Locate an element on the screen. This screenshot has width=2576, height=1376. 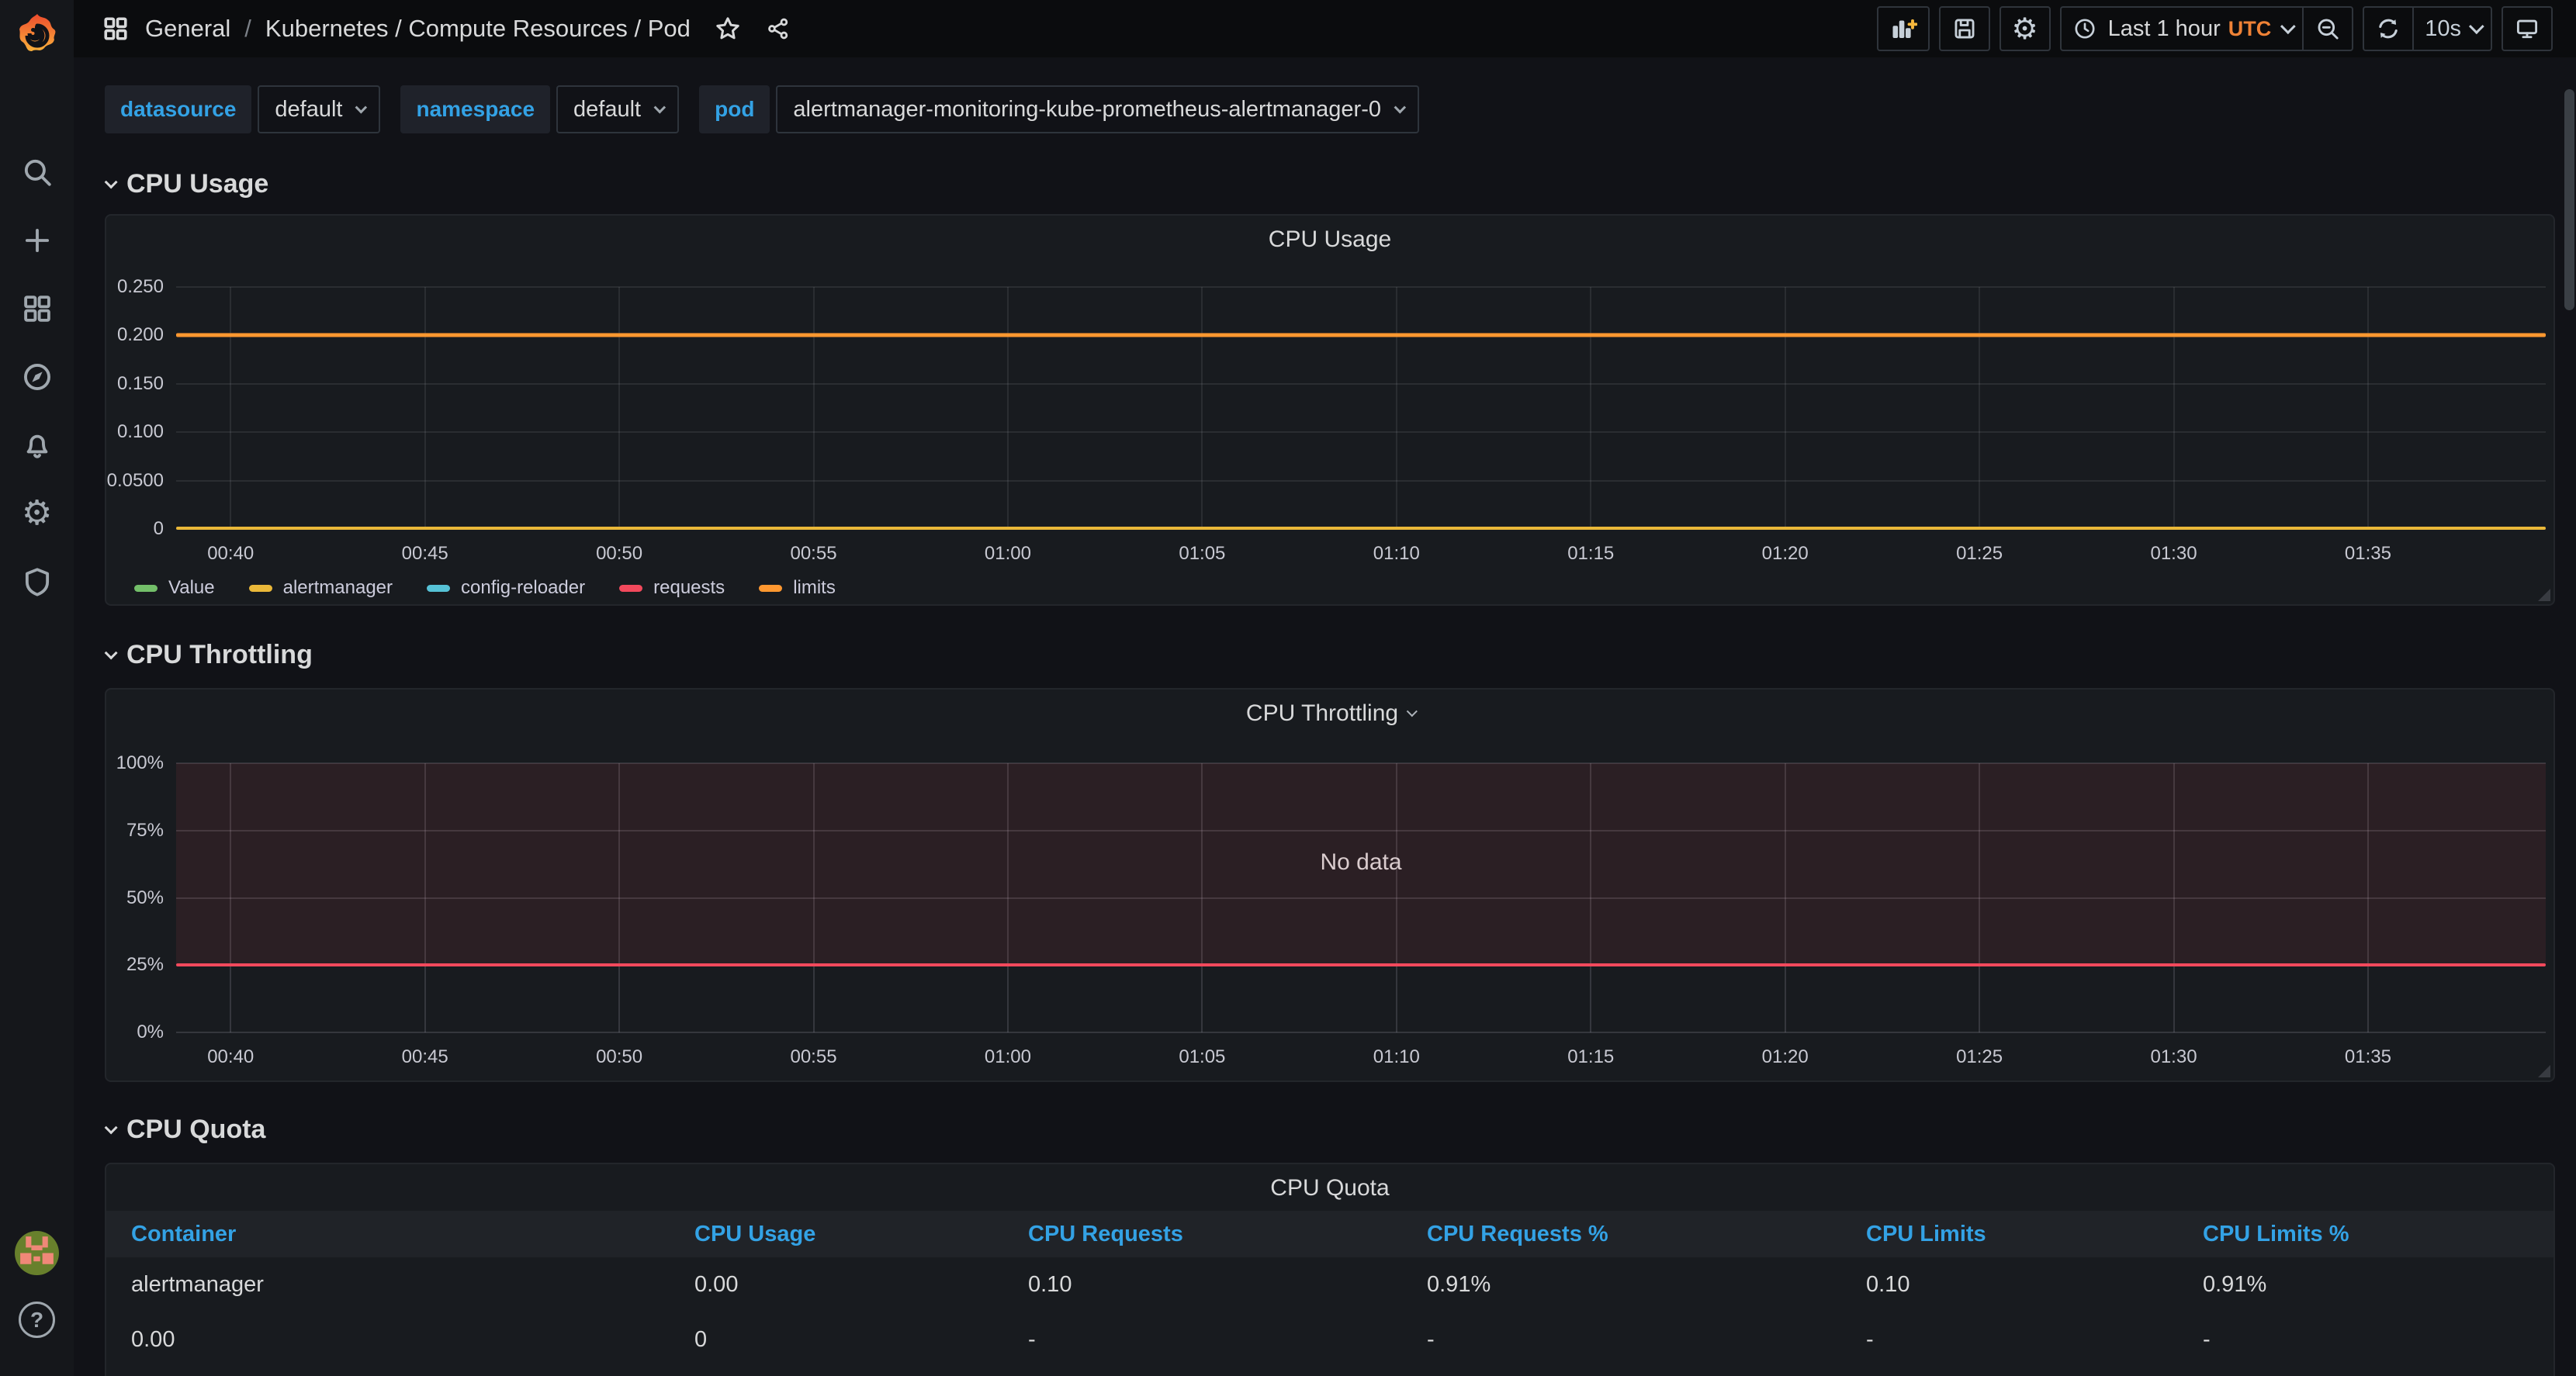
avatar-identicon is located at coordinates (37, 1253).